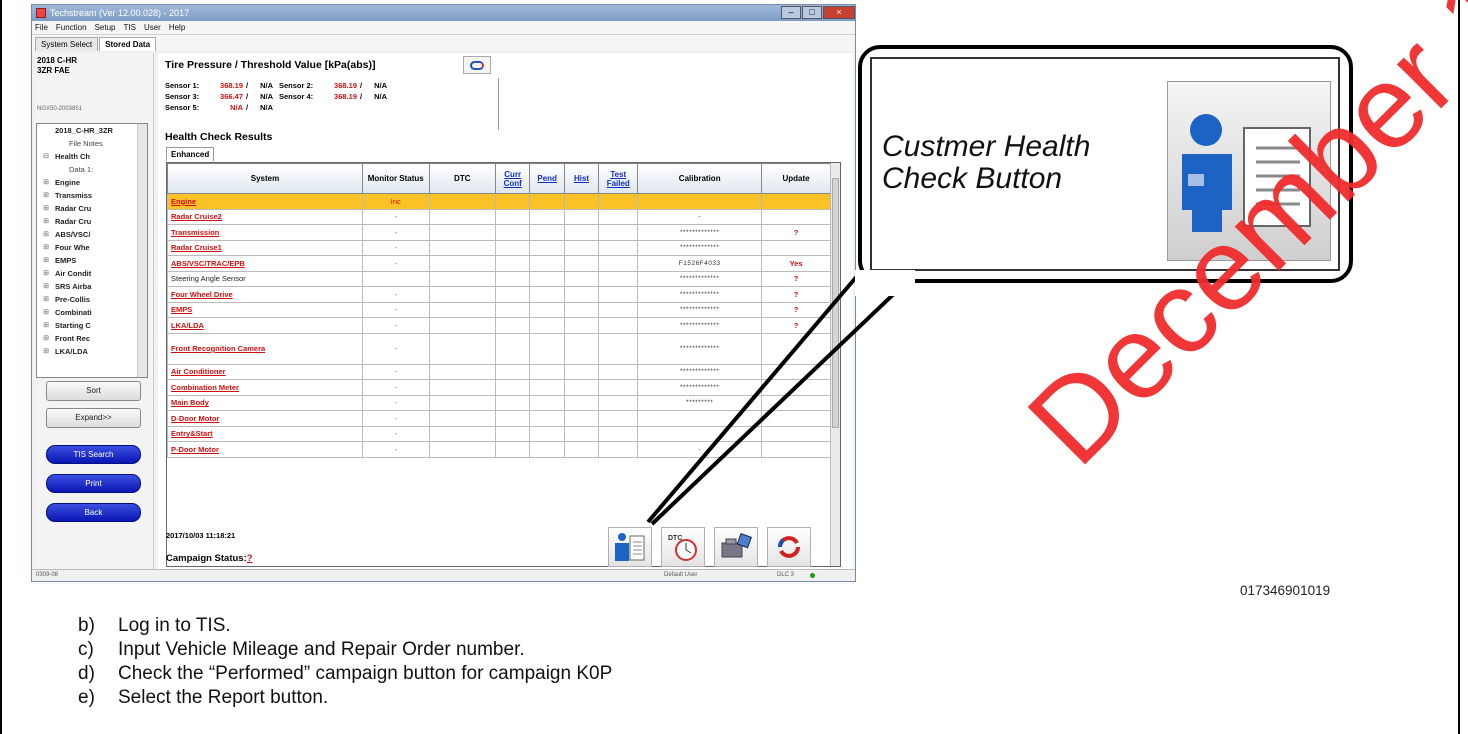 The width and height of the screenshot is (1468, 734). What do you see at coordinates (92, 182) in the screenshot?
I see `tree-item: ⊞ Engine` at bounding box center [92, 182].